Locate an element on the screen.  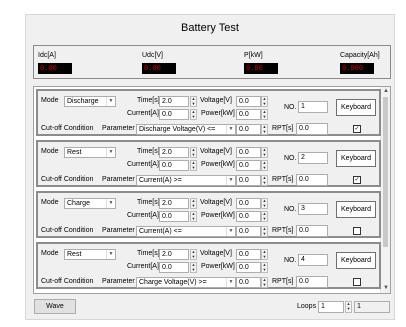
loops-spinner: ▲ ▼ is located at coordinates (348, 307).